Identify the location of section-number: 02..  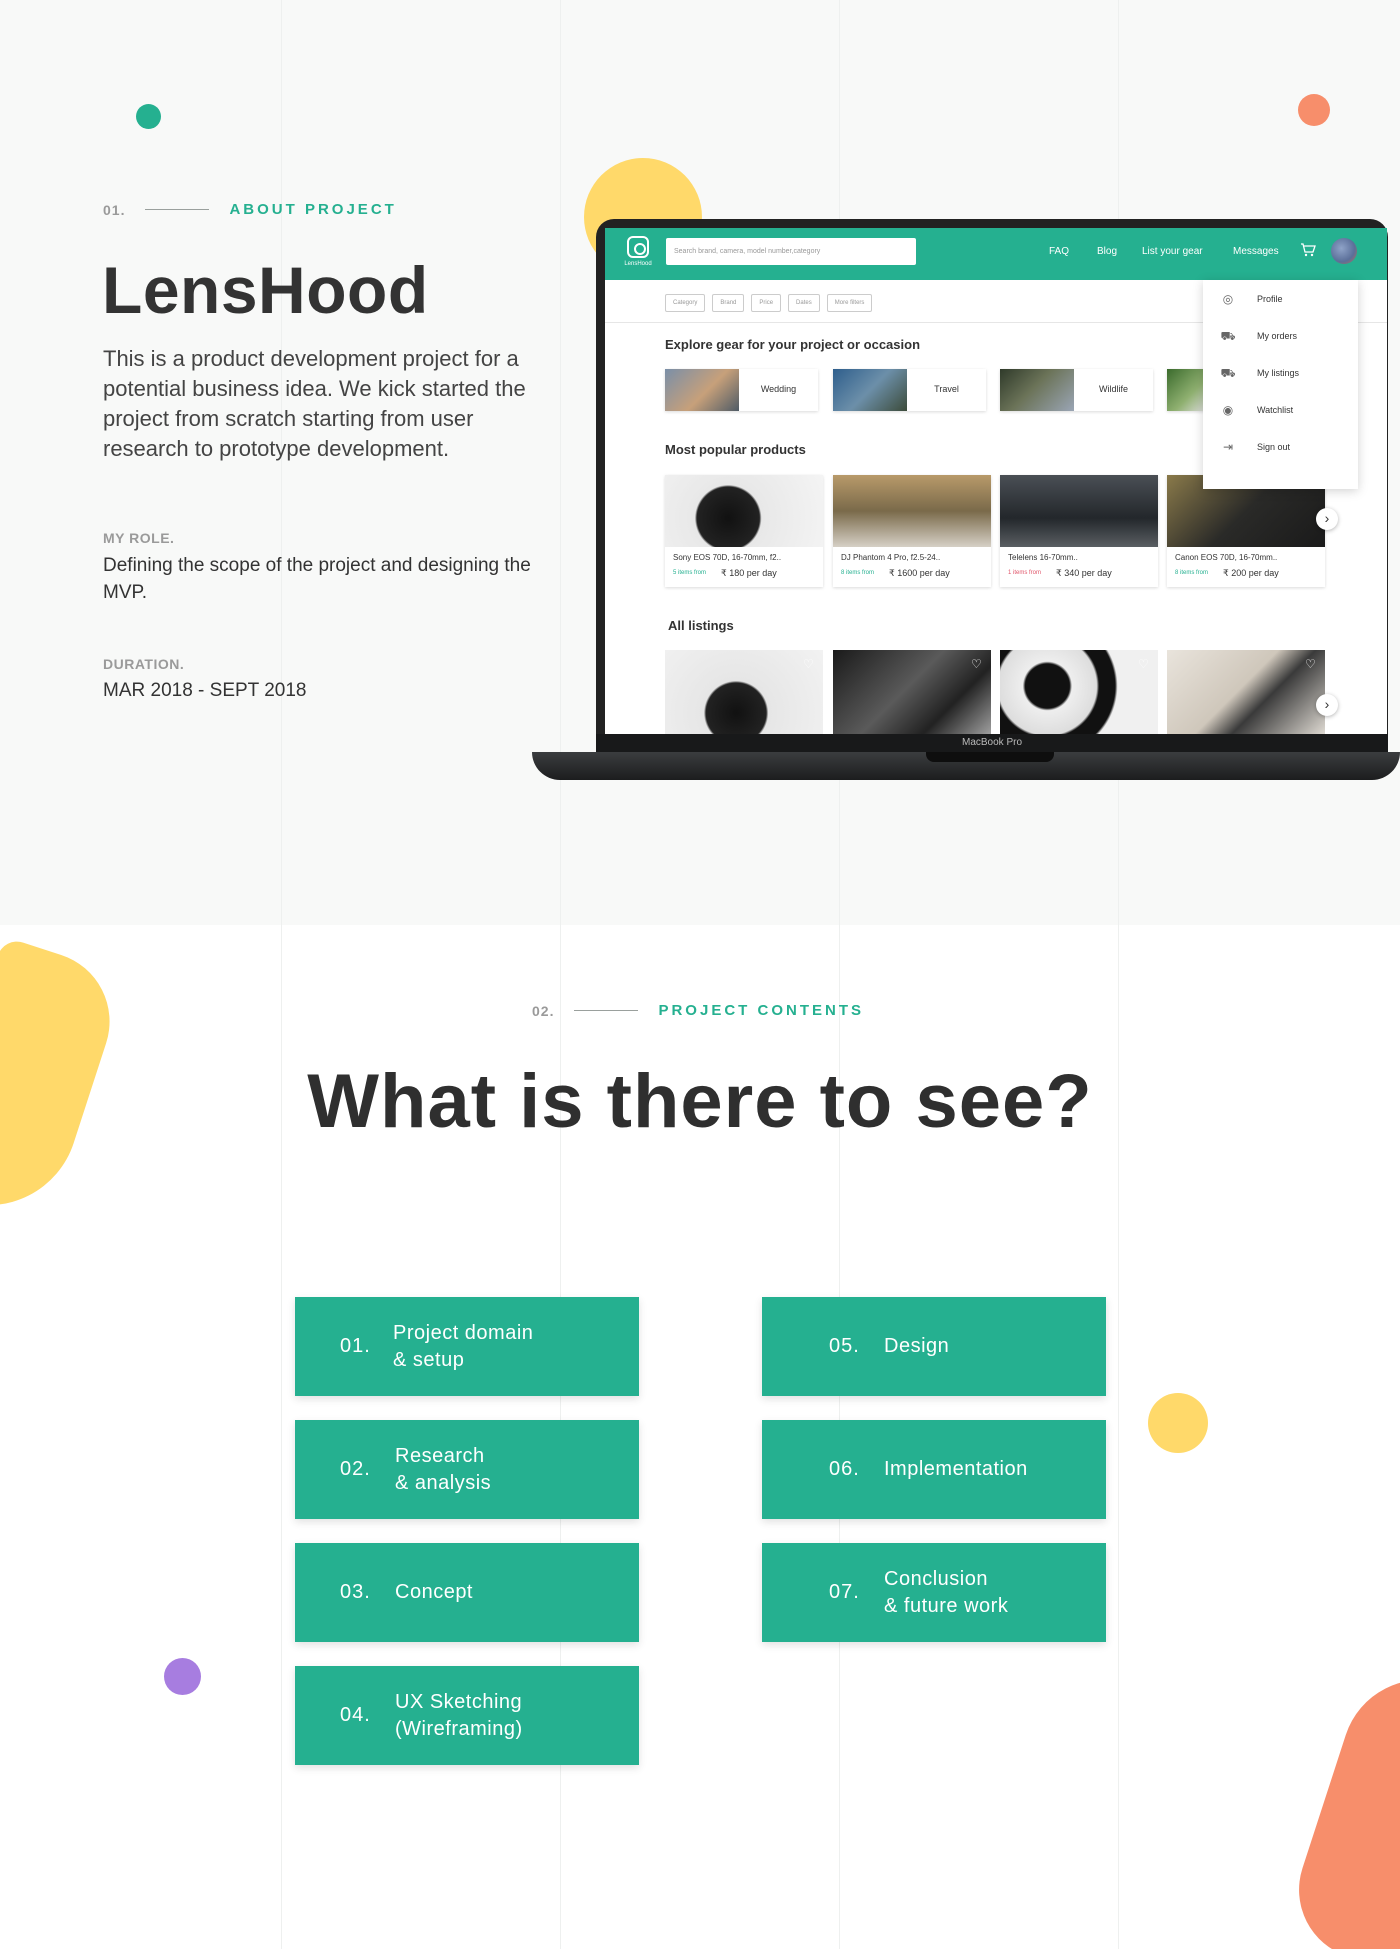
(543, 1010).